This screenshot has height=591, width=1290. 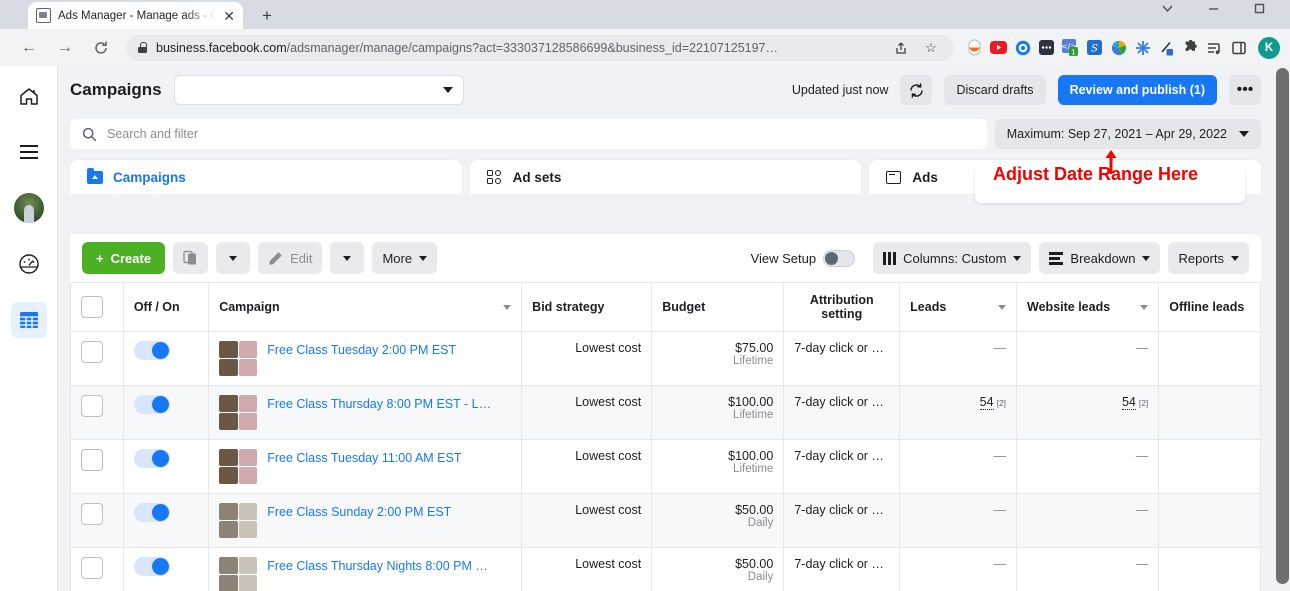 I want to click on youtube-extension-icon, so click(x=998, y=47).